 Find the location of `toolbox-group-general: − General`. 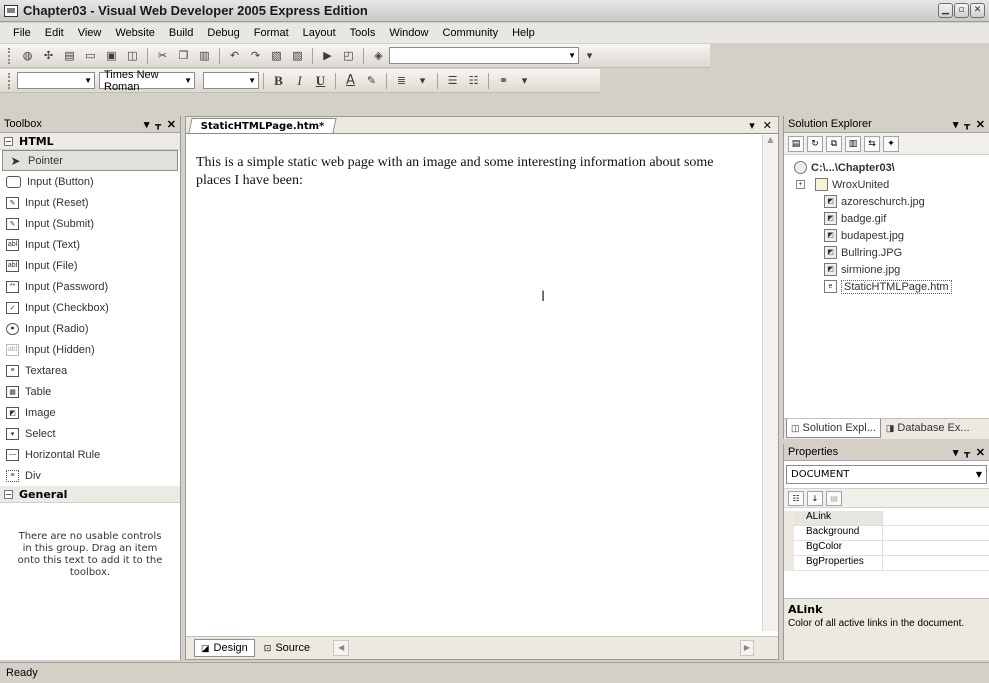

toolbox-group-general: − General is located at coordinates (90, 494).